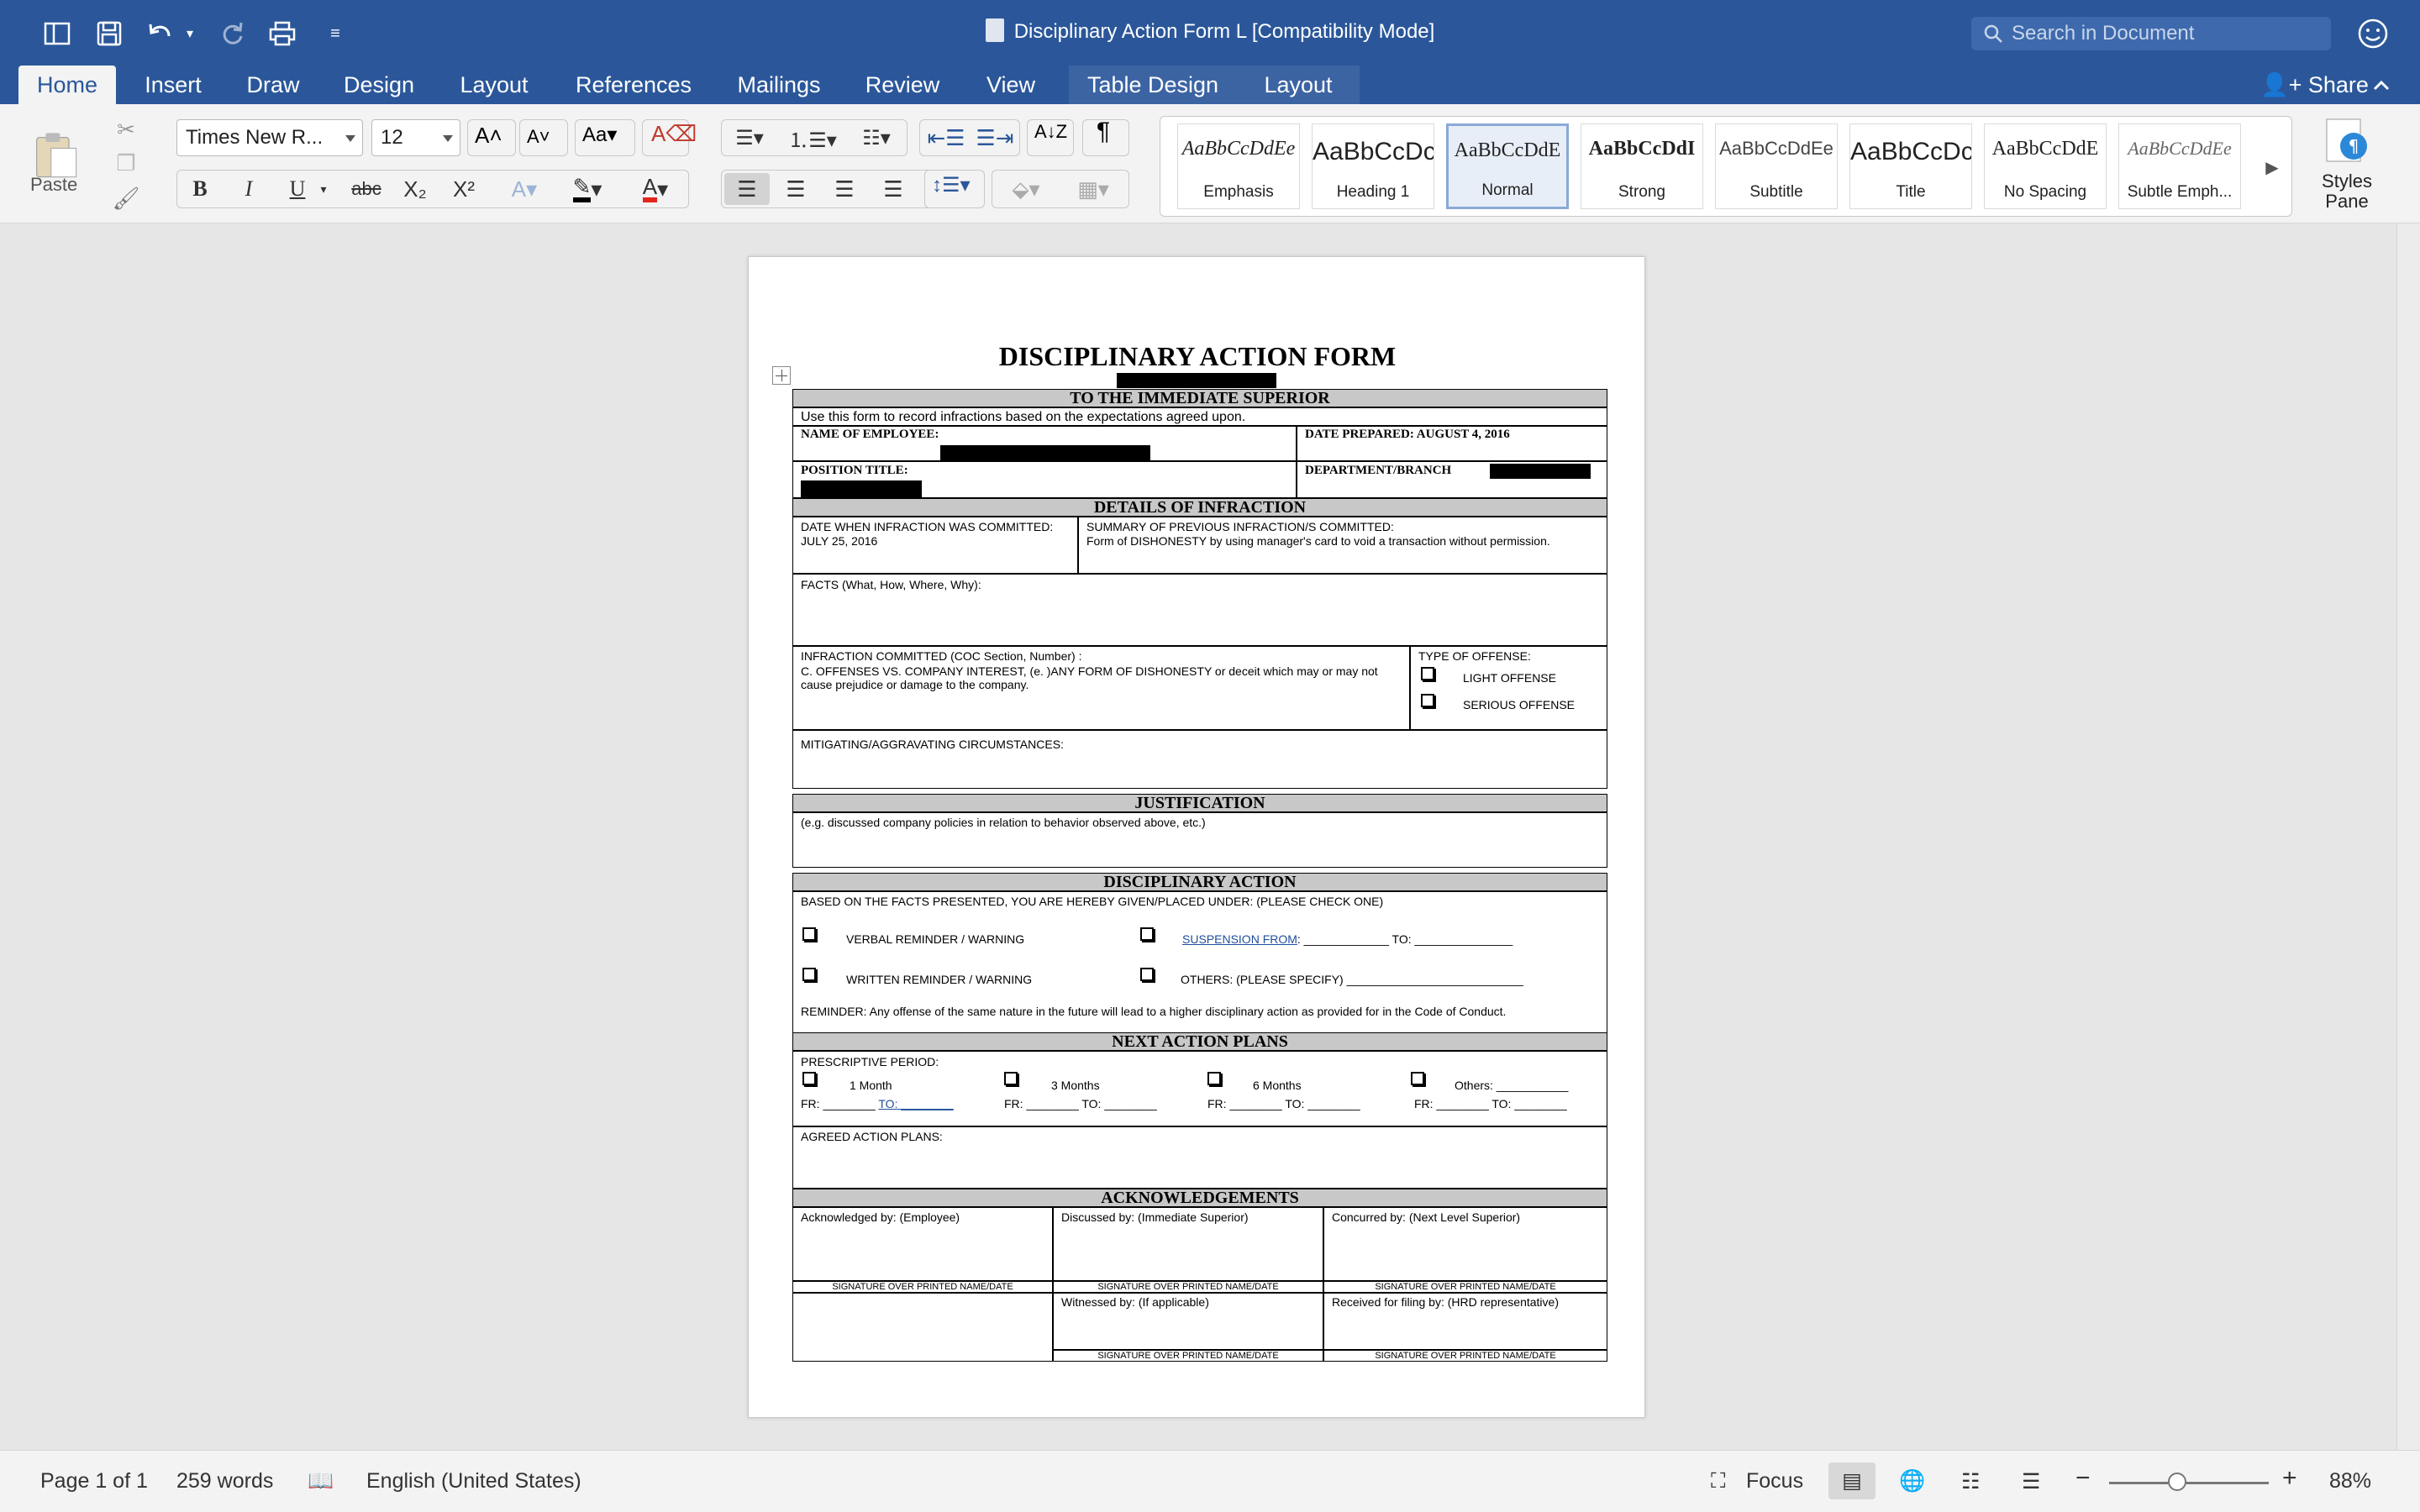 The height and width of the screenshot is (1512, 2420). Describe the element at coordinates (415, 137) in the screenshot. I see `font-size-select: 12` at that location.